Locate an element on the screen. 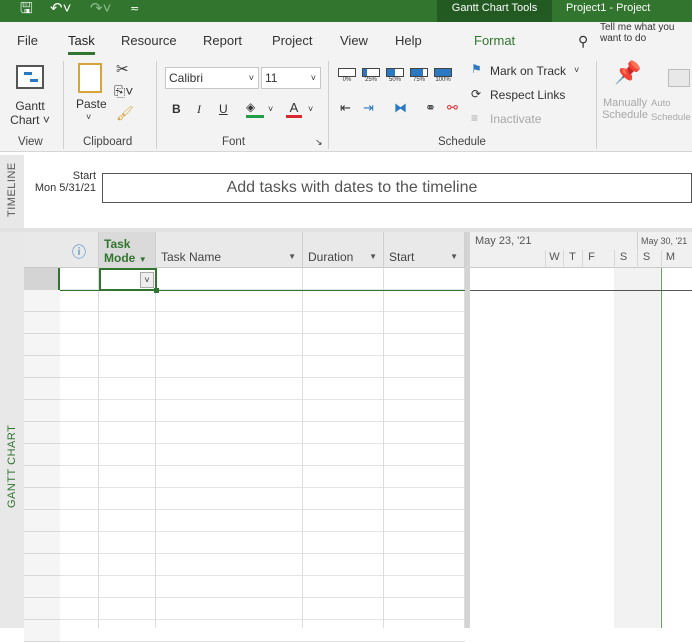  outdent-icon: ⇤ is located at coordinates (345, 108).